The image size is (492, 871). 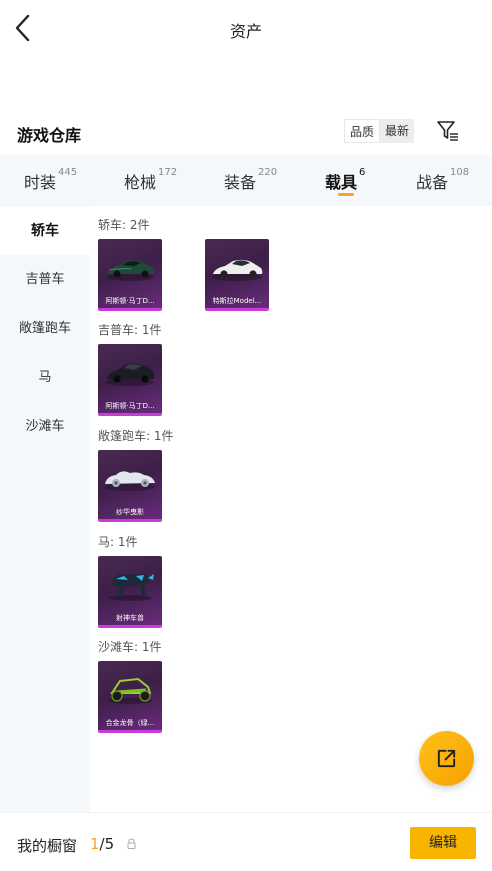 What do you see at coordinates (47, 846) in the screenshot?
I see `showcase-label: 我的橱窗` at bounding box center [47, 846].